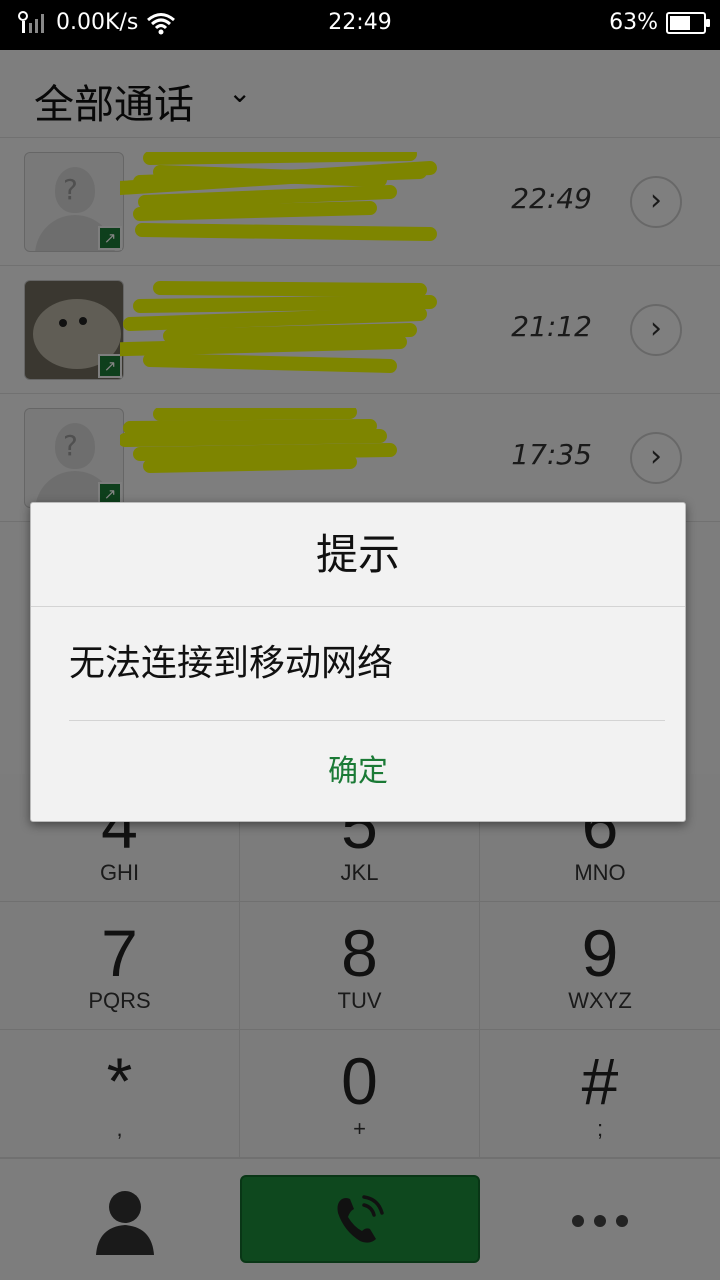 This screenshot has width=720, height=1280. I want to click on battery-icon, so click(688, 22).